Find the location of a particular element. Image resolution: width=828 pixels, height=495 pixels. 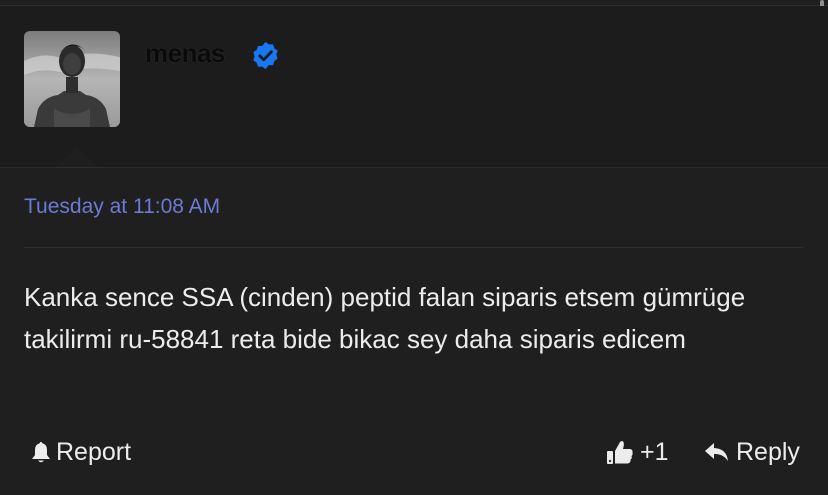

reply-button: Reply is located at coordinates (752, 452).